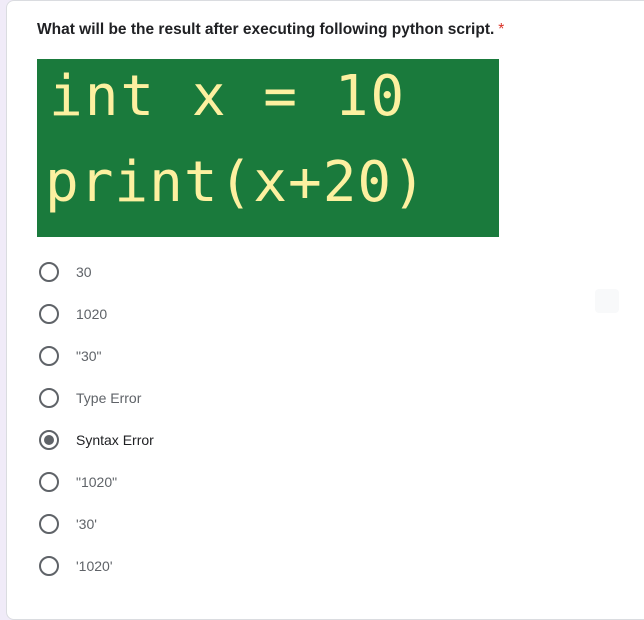 This screenshot has height=620, width=644. Describe the element at coordinates (97, 482) in the screenshot. I see `option-label: "1020"` at that location.